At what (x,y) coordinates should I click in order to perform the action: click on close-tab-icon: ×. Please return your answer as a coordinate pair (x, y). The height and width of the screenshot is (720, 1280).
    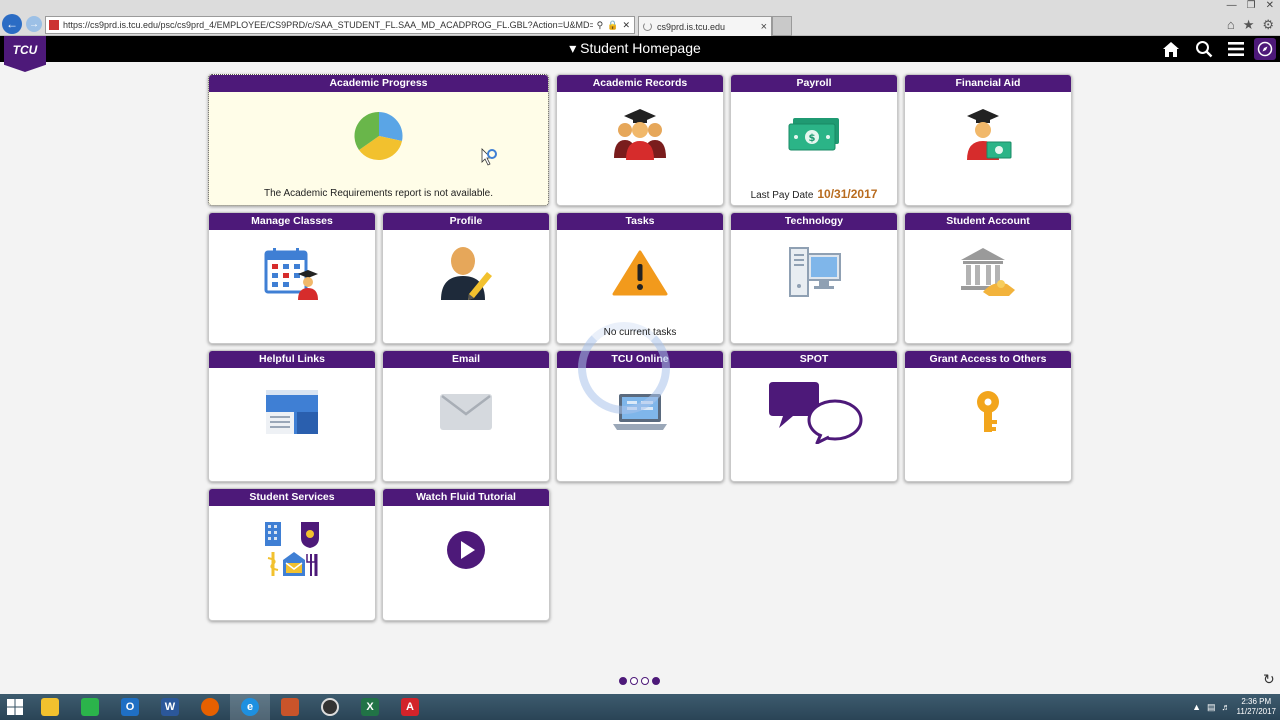
    Looking at the image, I should click on (764, 27).